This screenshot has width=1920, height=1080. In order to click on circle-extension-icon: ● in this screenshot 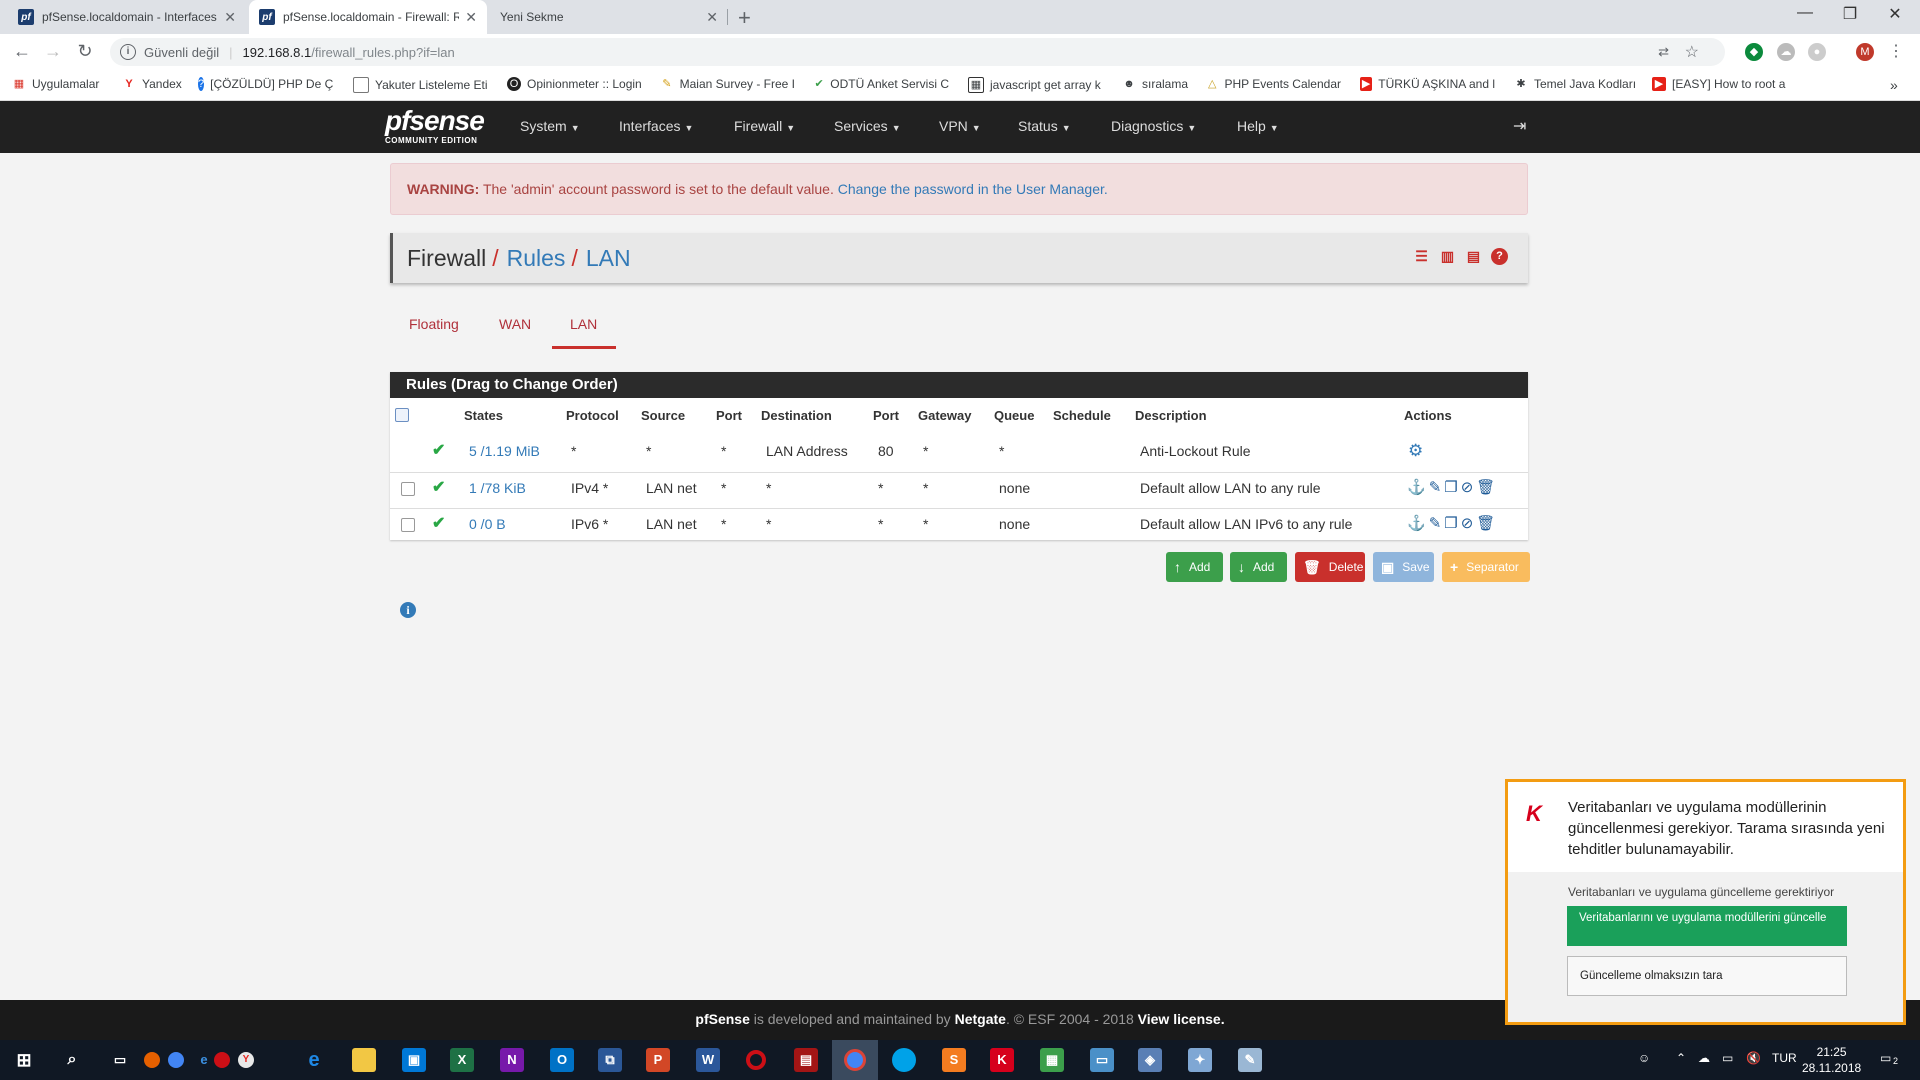, I will do `click(1817, 52)`.